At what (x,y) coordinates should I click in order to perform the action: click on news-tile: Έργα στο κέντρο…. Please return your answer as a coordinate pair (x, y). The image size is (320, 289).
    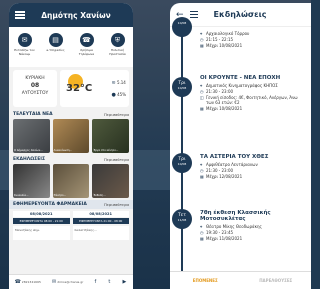
    Looking at the image, I should click on (111, 136).